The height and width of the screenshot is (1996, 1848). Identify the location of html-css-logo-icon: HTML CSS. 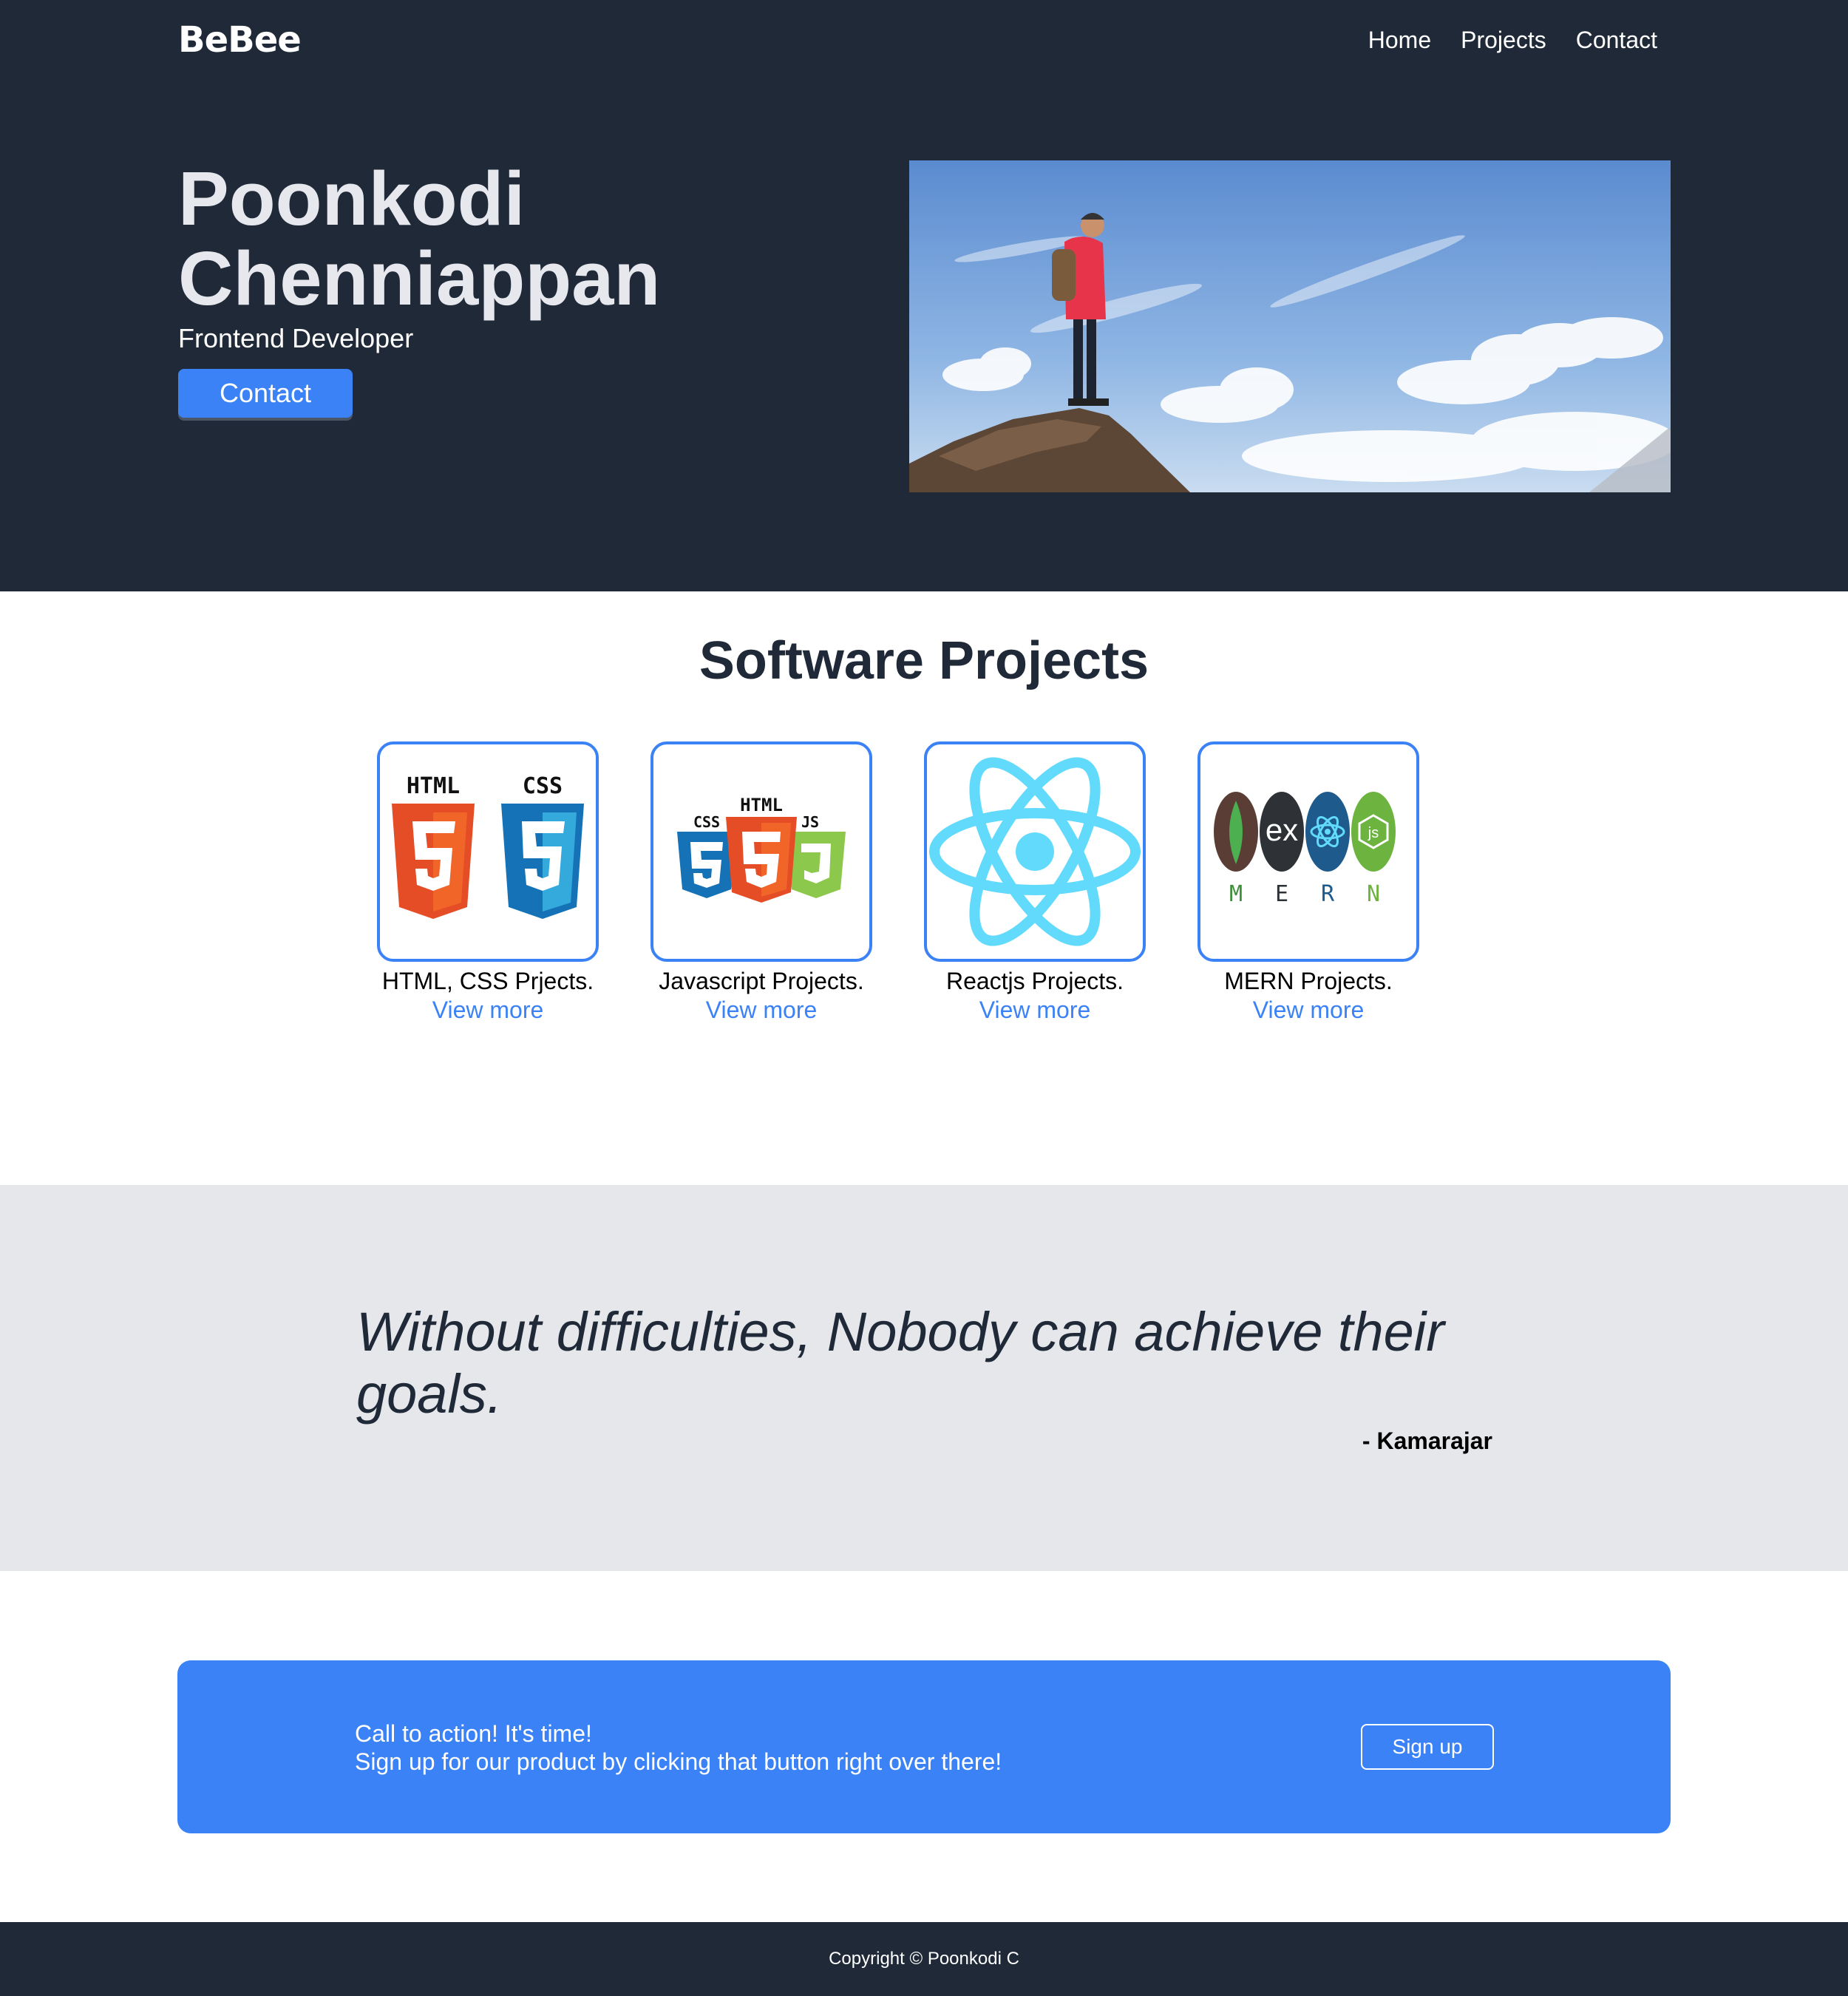
(488, 846).